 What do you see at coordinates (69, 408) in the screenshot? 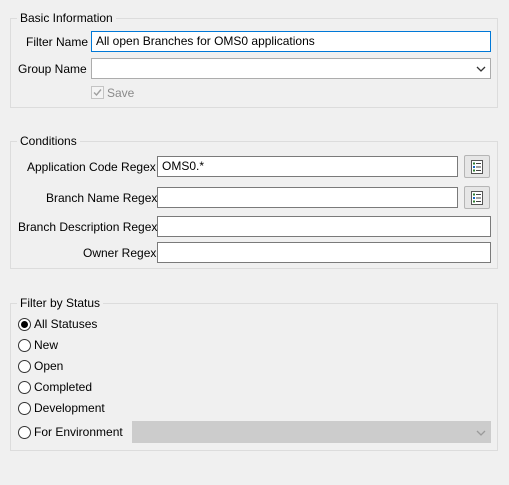
I see `status-option-label: Development` at bounding box center [69, 408].